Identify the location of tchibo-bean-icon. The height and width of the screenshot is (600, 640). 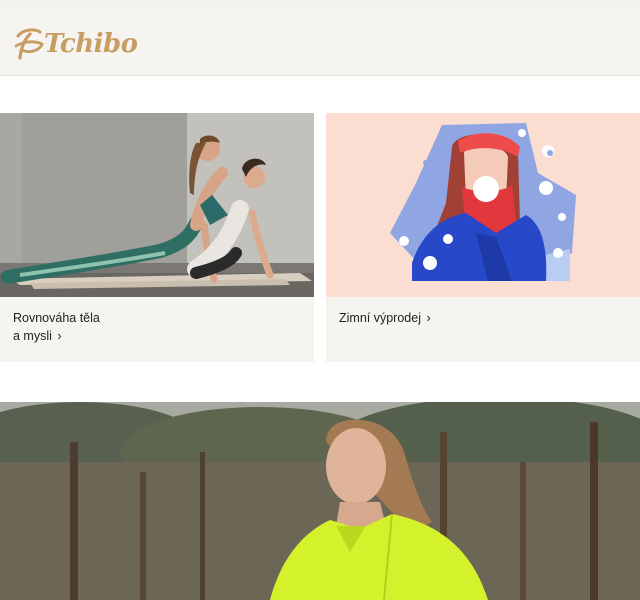
(29, 44).